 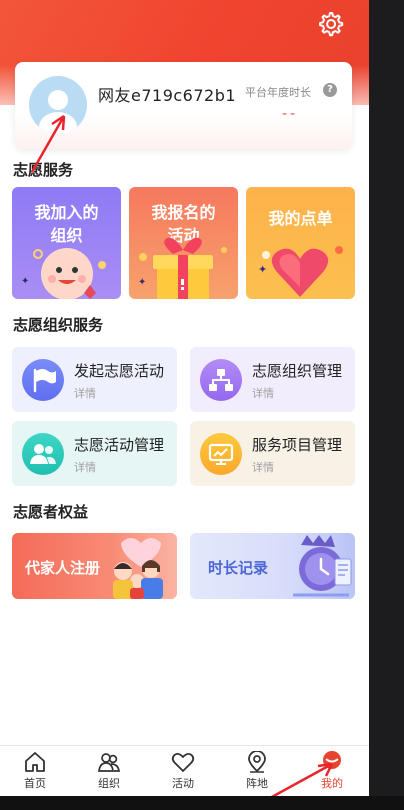 I want to click on service-project-management-card: 服务项目管理 详情, so click(x=272, y=453).